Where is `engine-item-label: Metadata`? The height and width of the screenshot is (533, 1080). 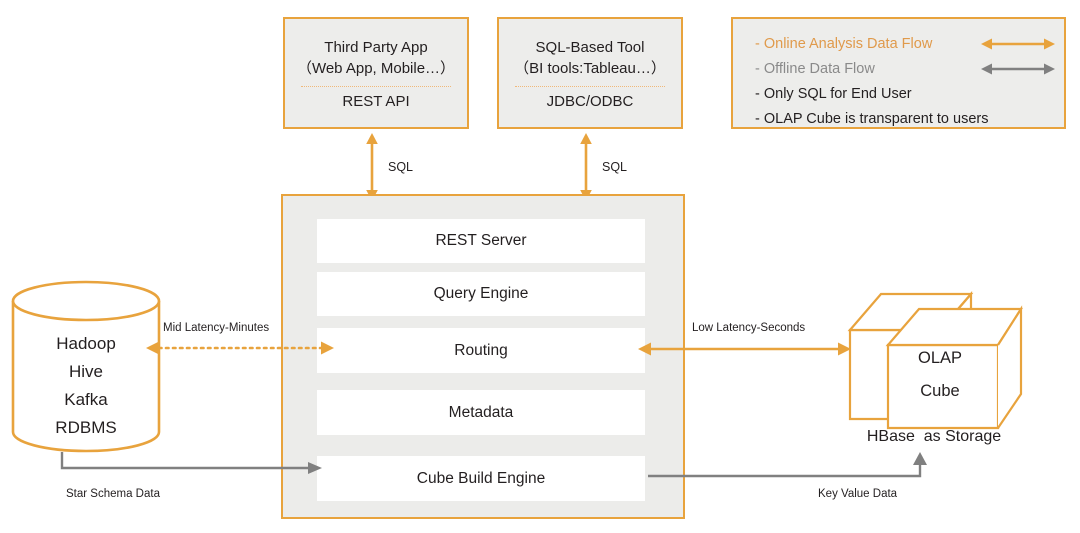
engine-item-label: Metadata is located at coordinates (481, 412).